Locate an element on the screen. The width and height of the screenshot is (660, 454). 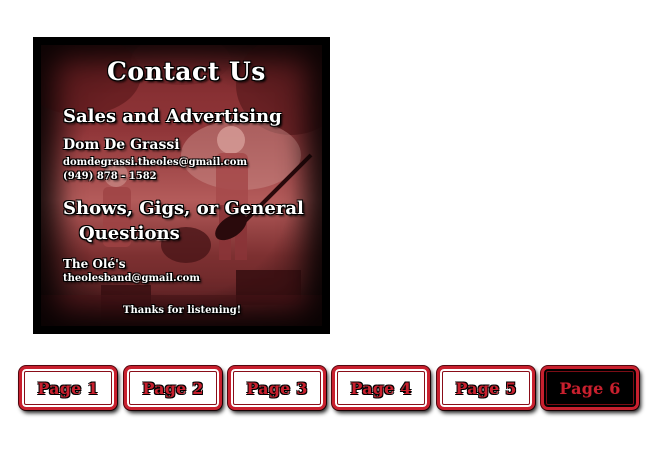
page-5-button: Page 5 is located at coordinates (486, 388).